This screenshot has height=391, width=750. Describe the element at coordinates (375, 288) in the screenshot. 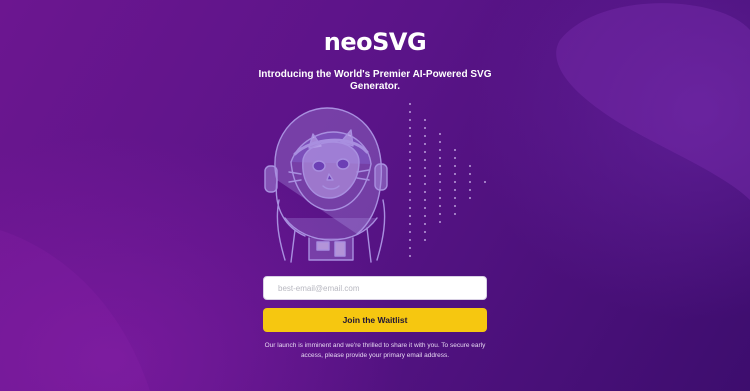

I see `email-input` at that location.